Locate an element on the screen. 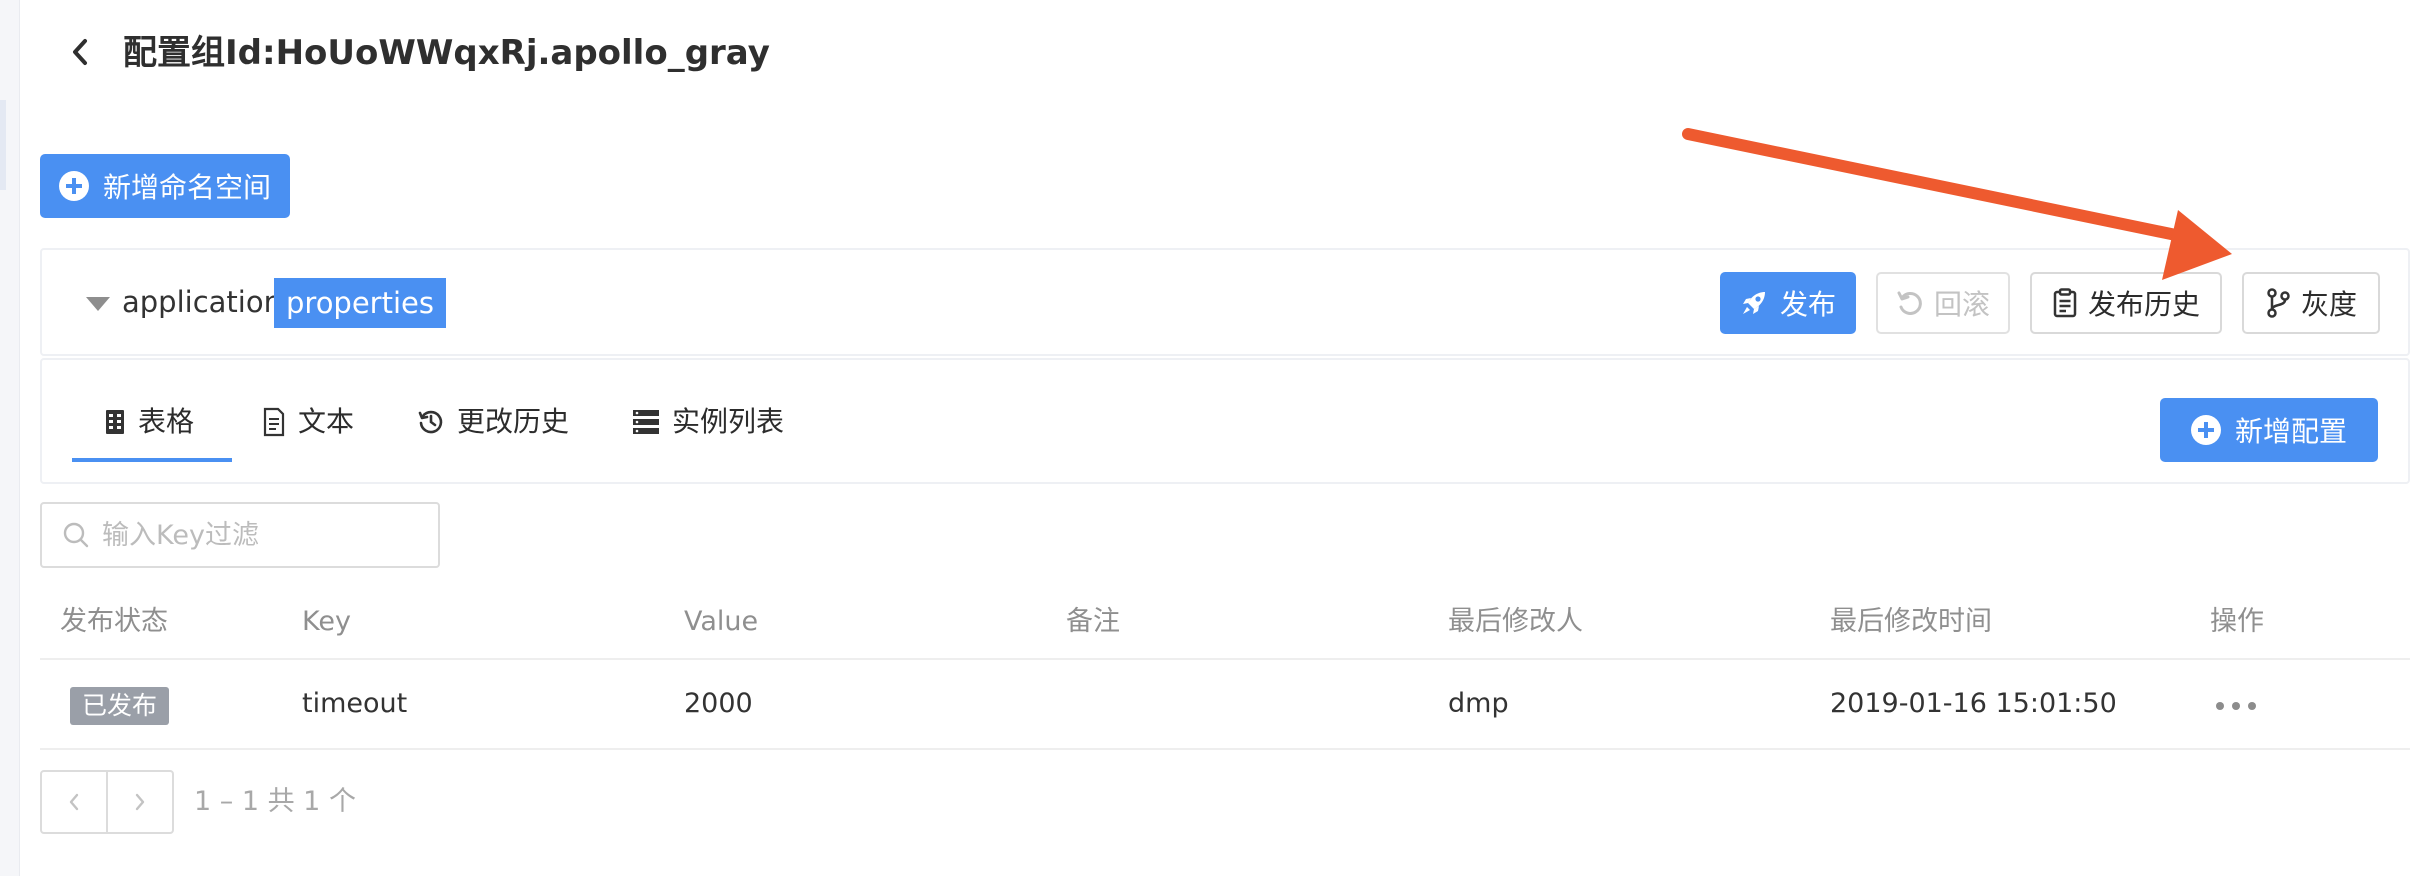  add-namespace-label: 新增命名空间 is located at coordinates (186, 187).